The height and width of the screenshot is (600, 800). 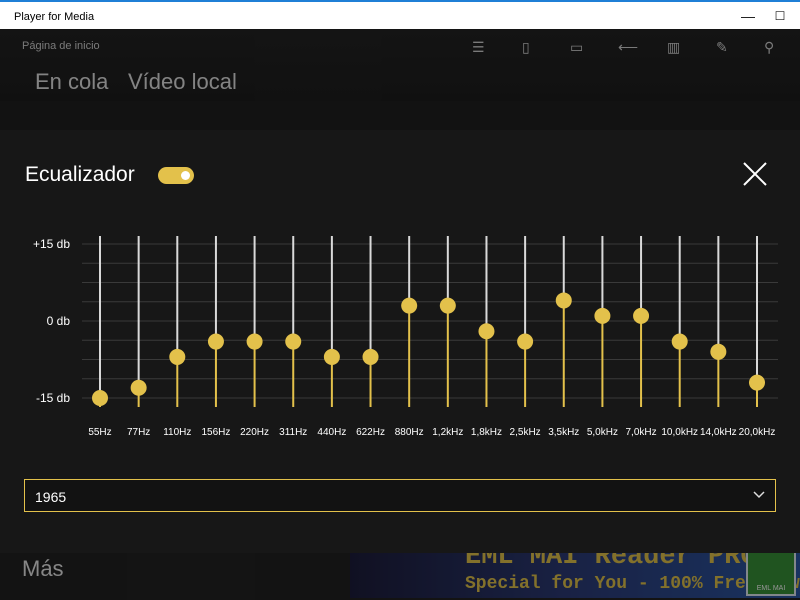 I want to click on band-label: 20,0kHz, so click(x=757, y=432).